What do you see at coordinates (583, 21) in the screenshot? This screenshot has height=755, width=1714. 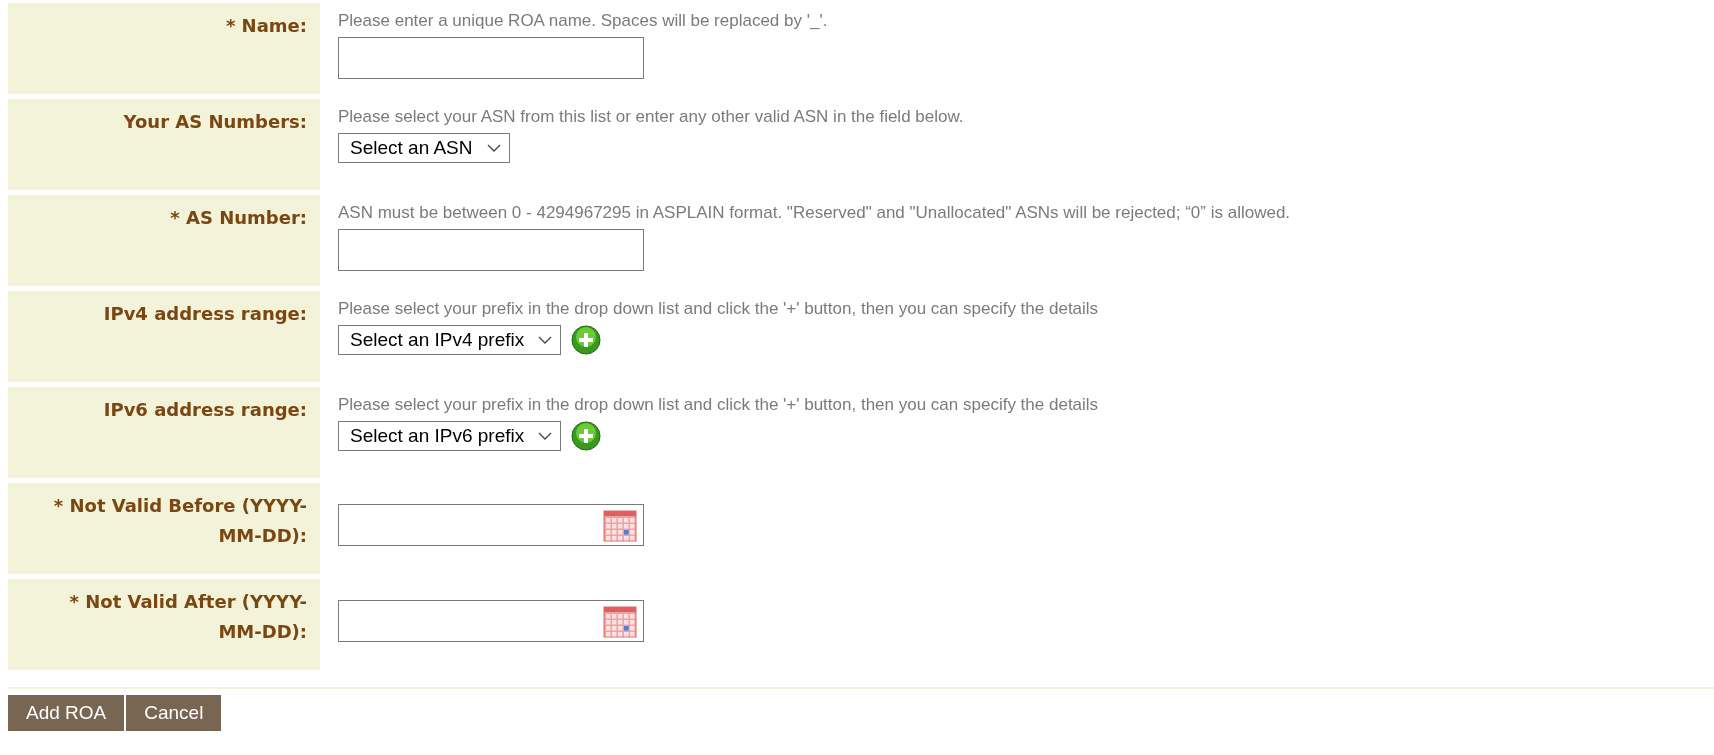 I see `hint-text: Please enter a unique ROA name. Spaces will be replaced by '_'.` at bounding box center [583, 21].